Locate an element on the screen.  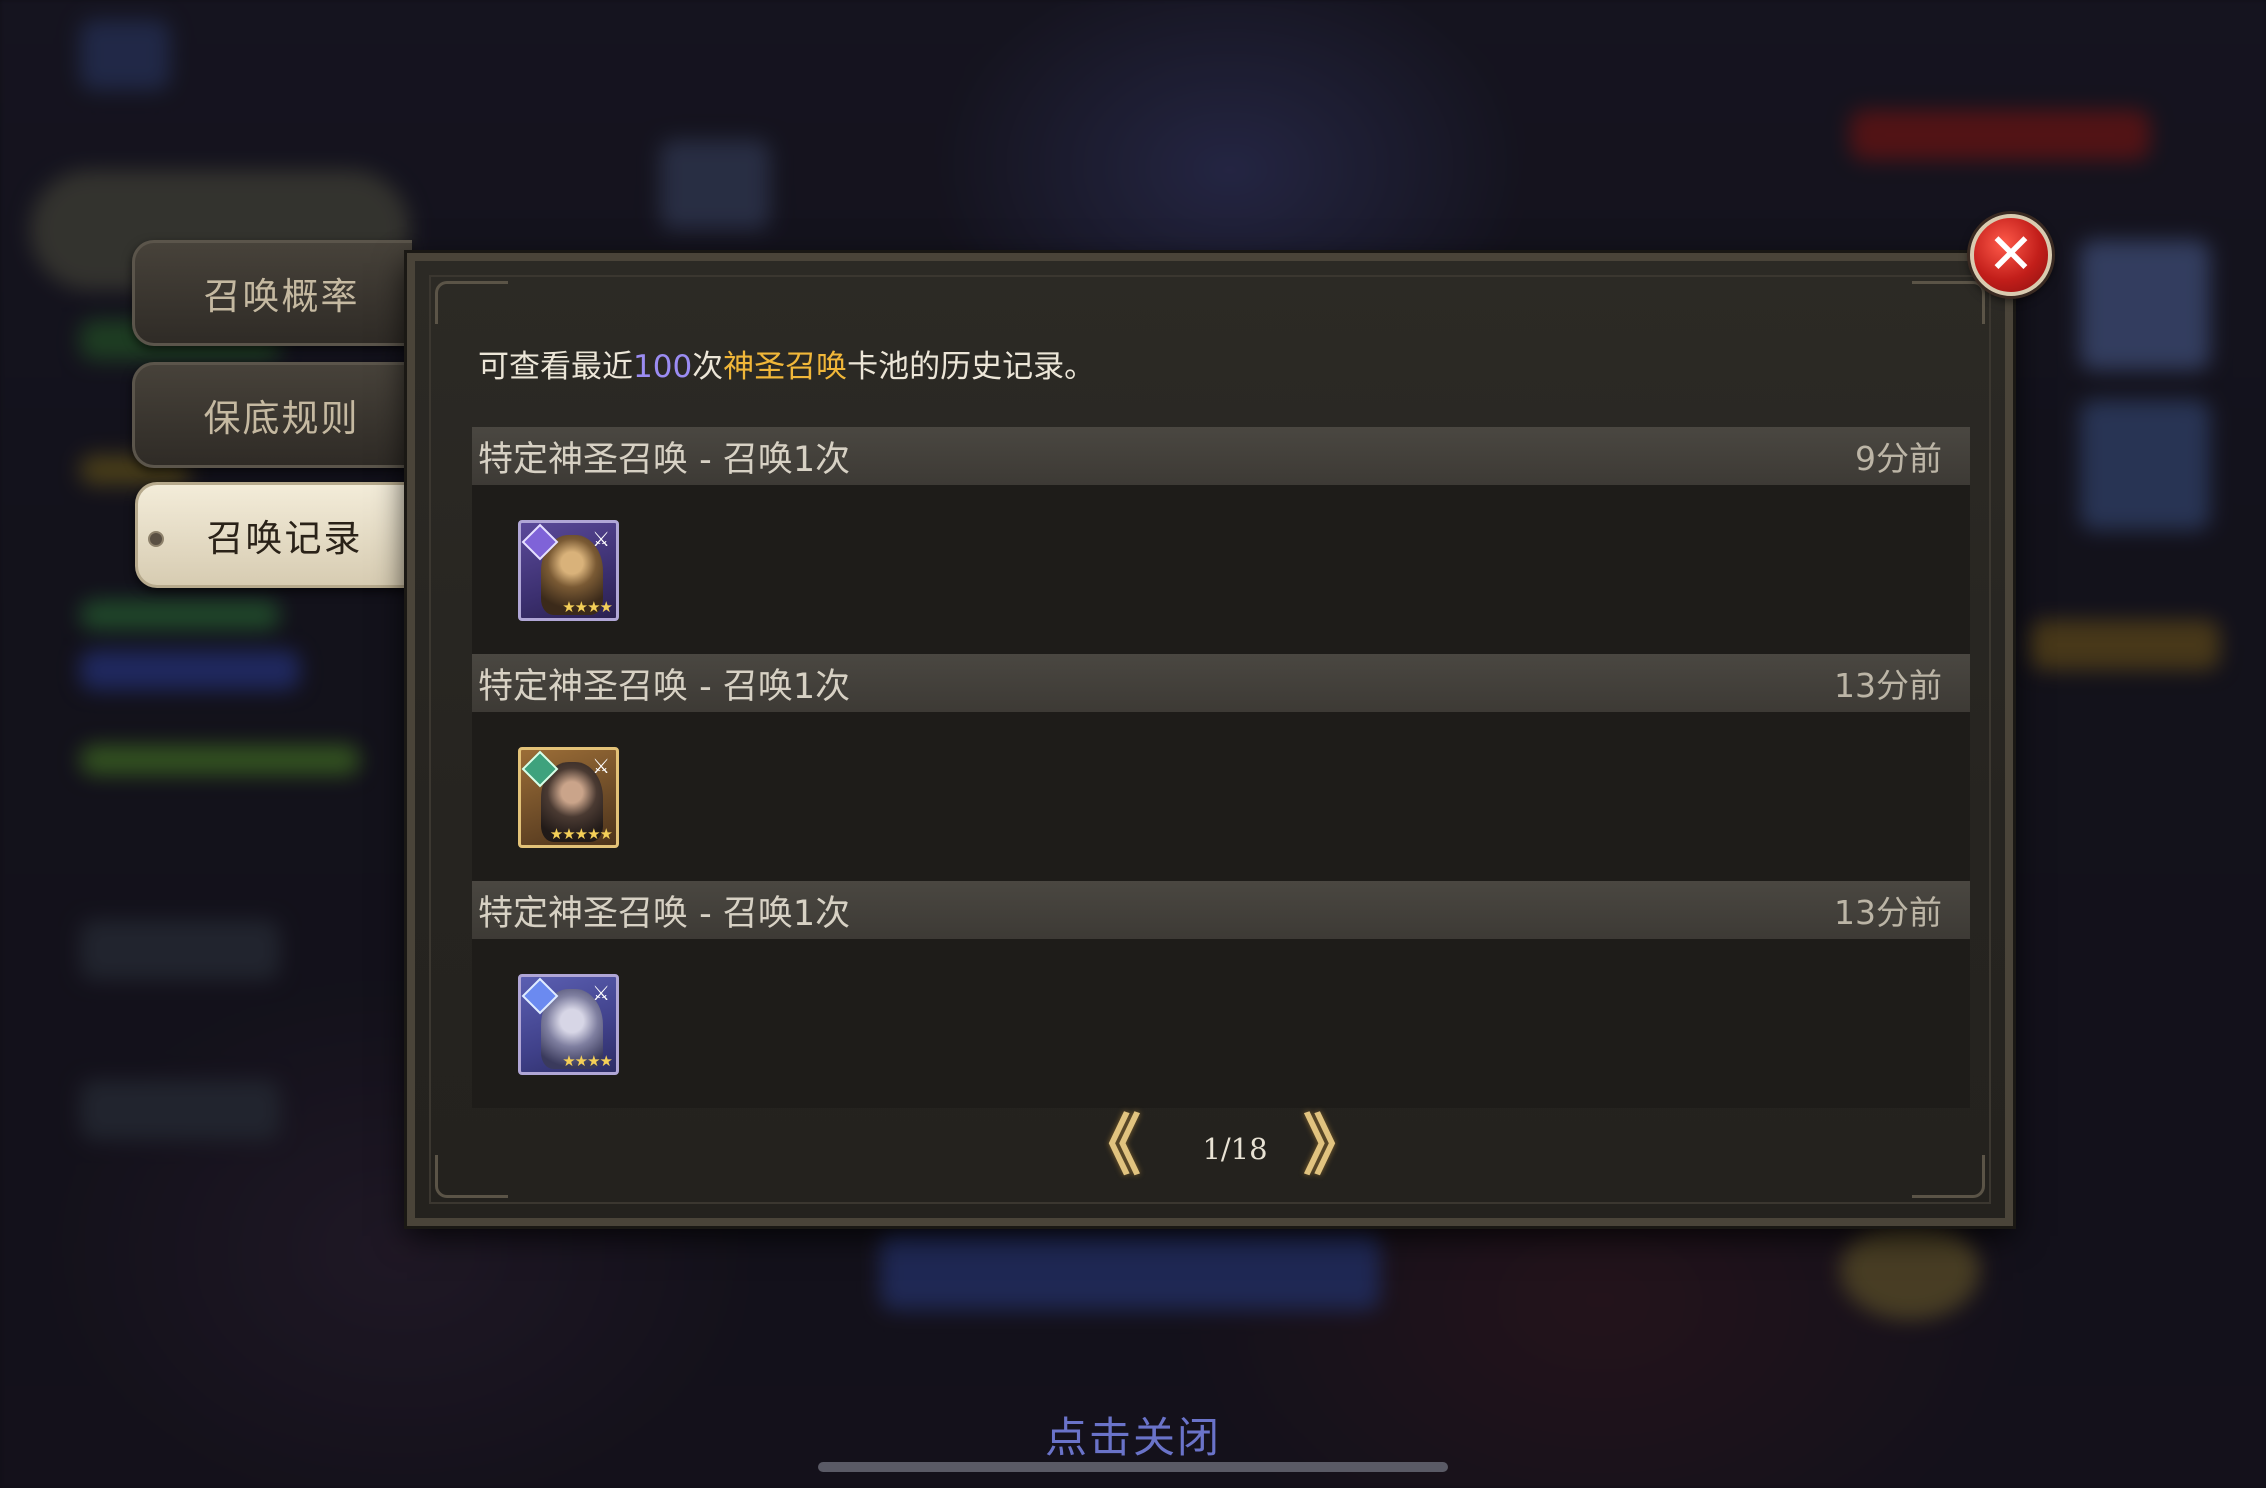
info-count: 100 is located at coordinates (663, 367).